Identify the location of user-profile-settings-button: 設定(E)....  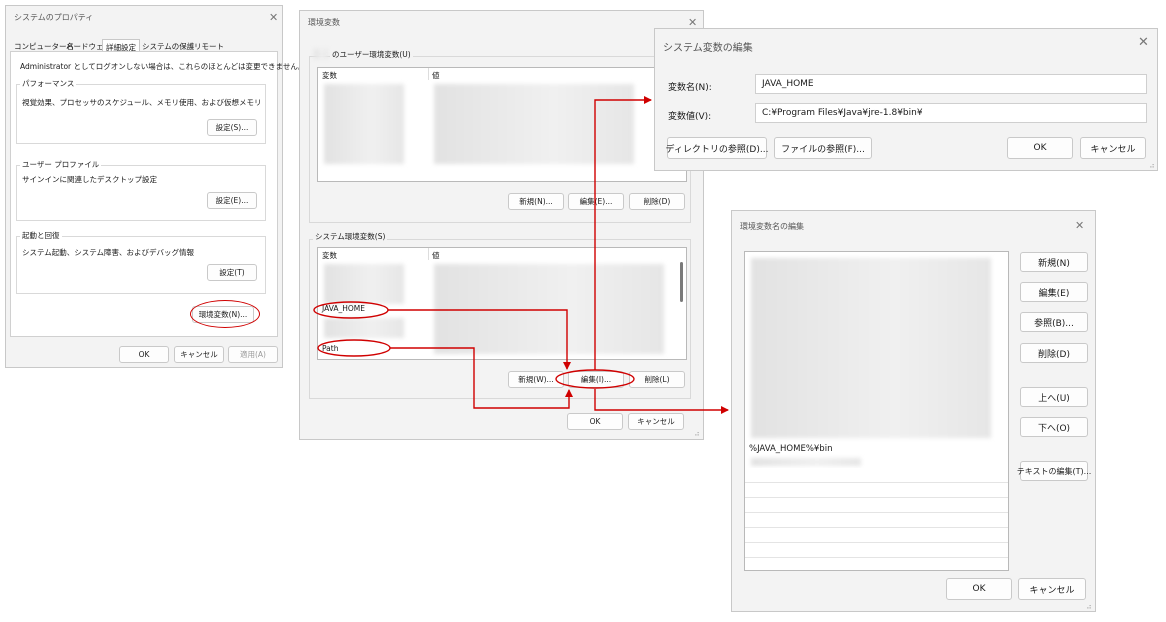
(232, 200).